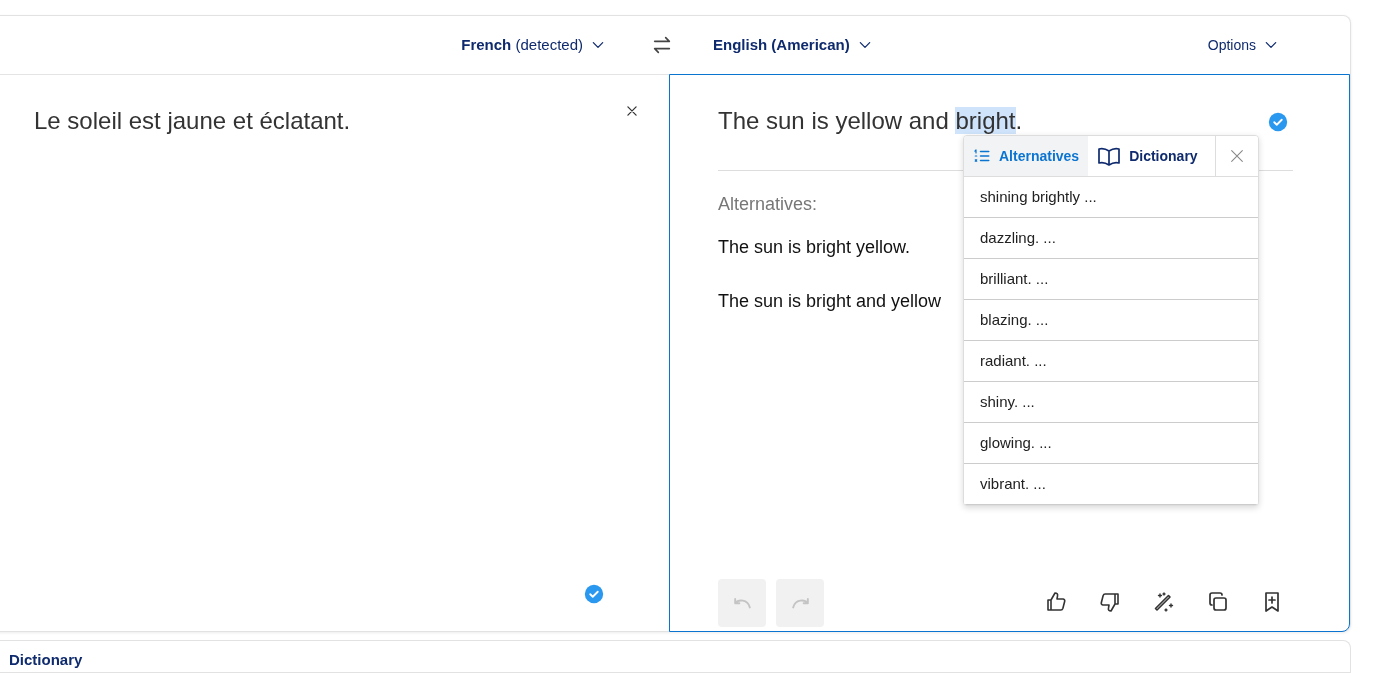  Describe the element at coordinates (982, 156) in the screenshot. I see `list-icon` at that location.